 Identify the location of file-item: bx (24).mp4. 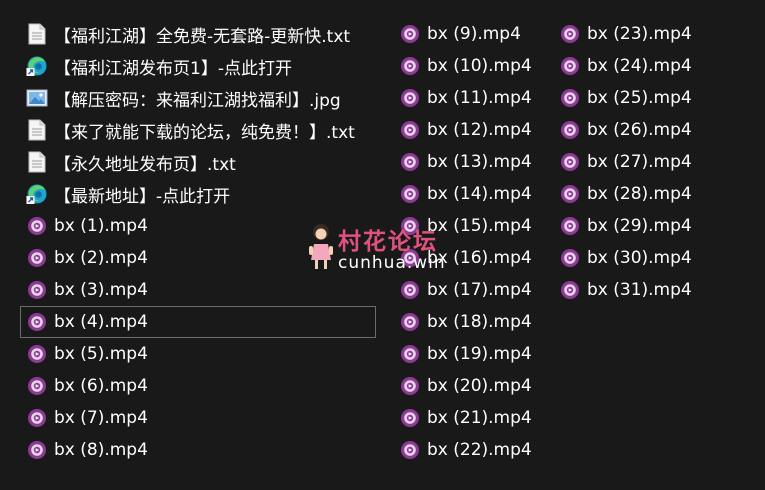
(633, 66).